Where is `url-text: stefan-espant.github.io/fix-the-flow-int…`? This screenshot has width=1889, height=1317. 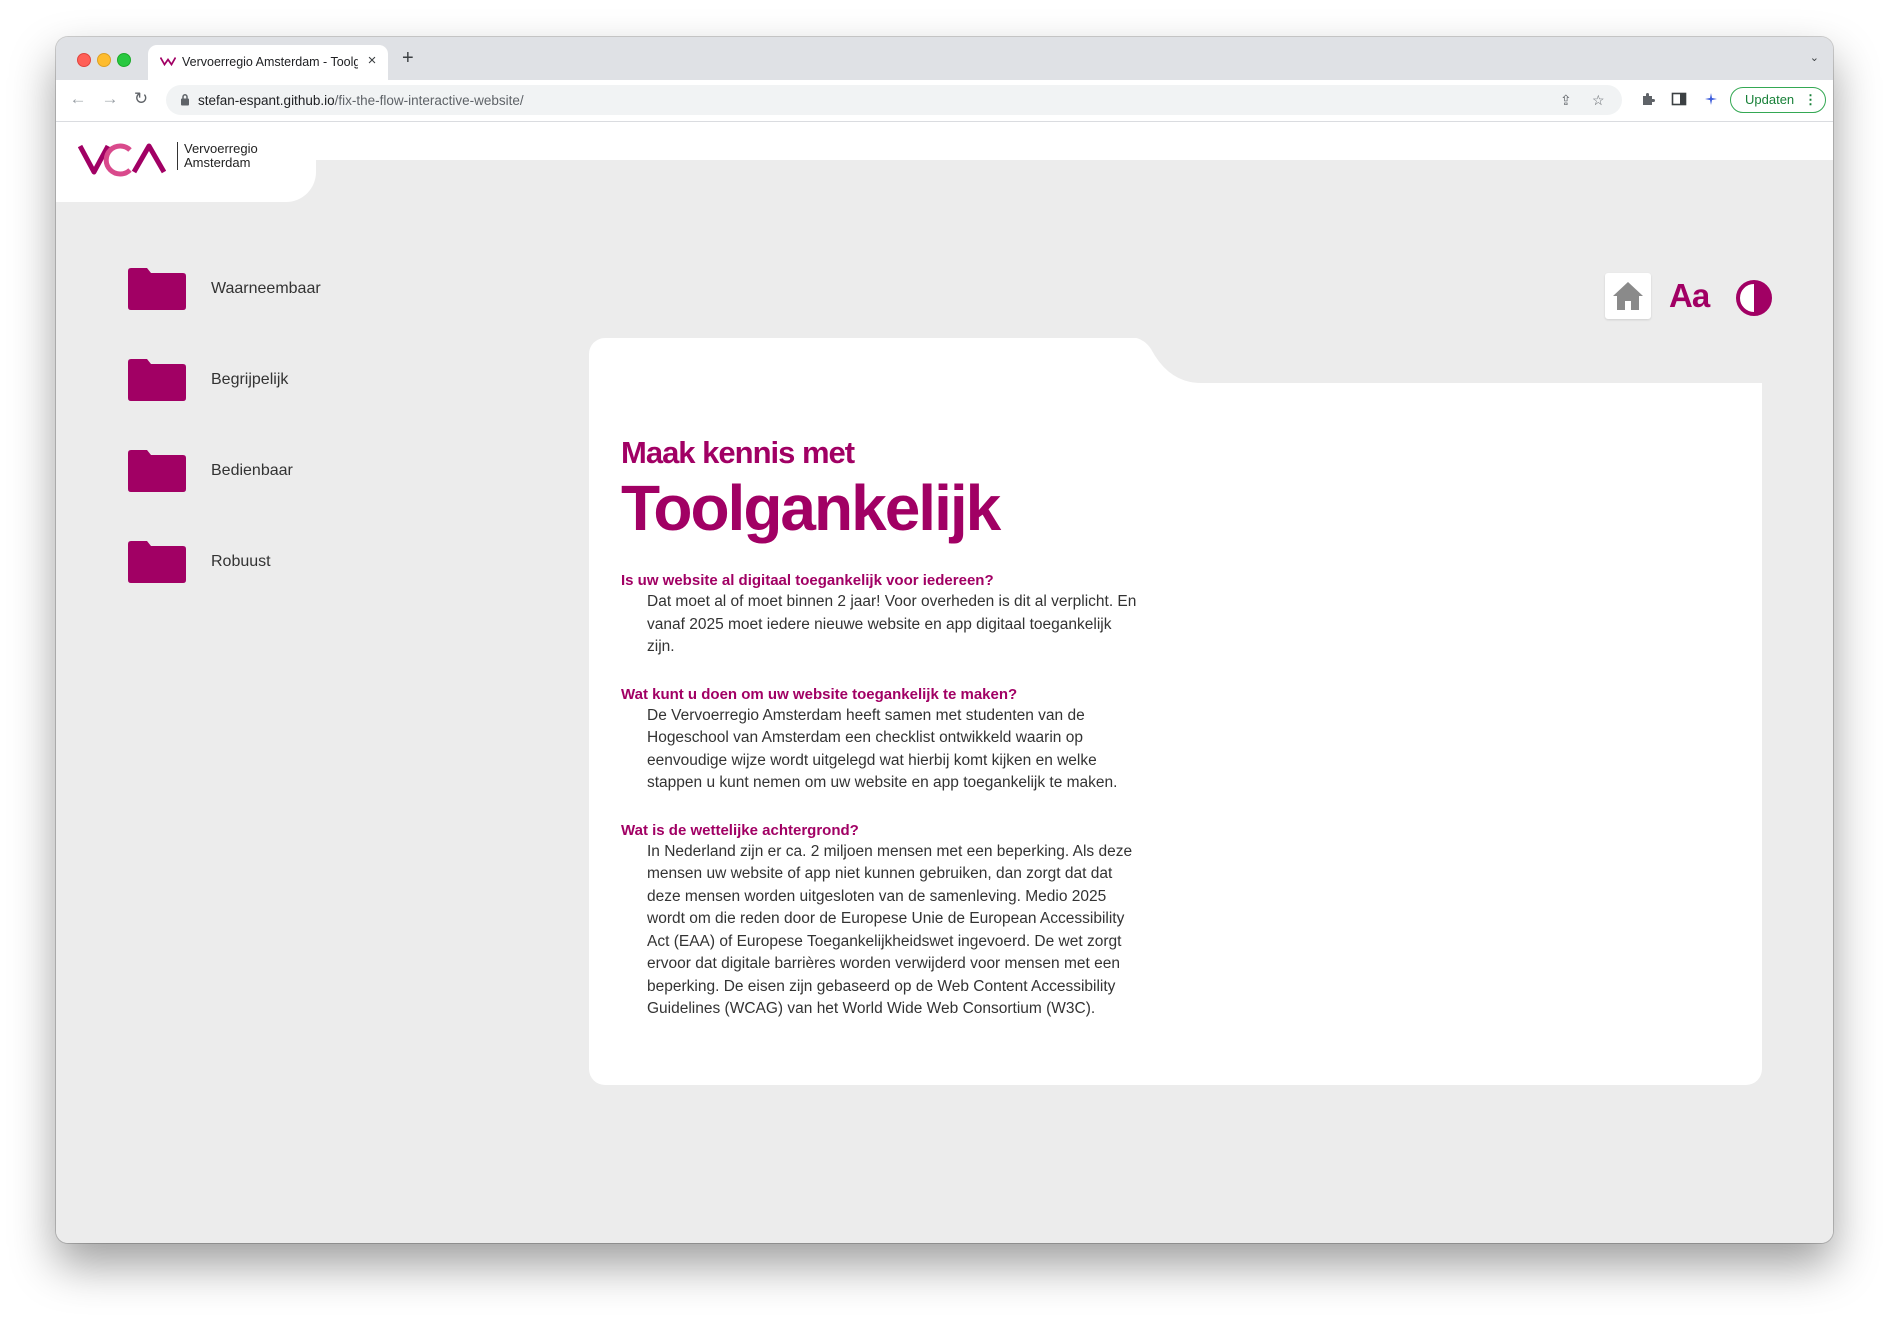
url-text: stefan-espant.github.io/fix-the-flow-int… is located at coordinates (361, 100).